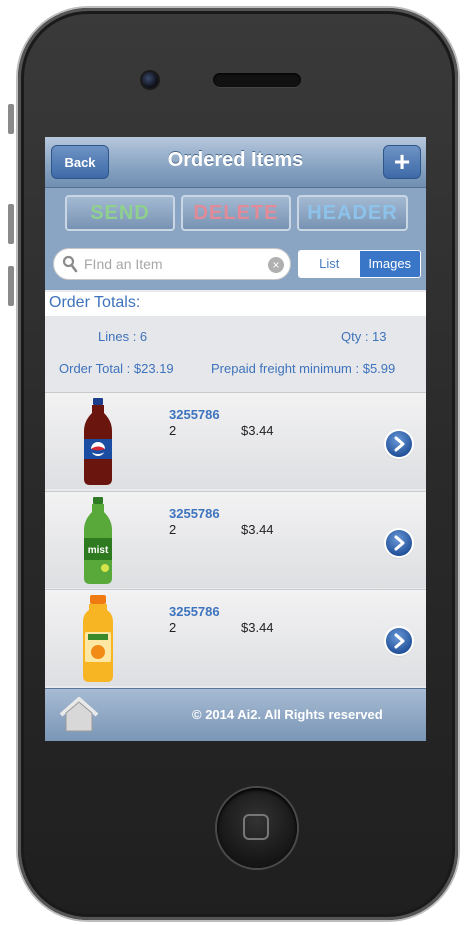 The width and height of the screenshot is (469, 925). I want to click on orange-juice-bottle-icon, so click(98, 638).